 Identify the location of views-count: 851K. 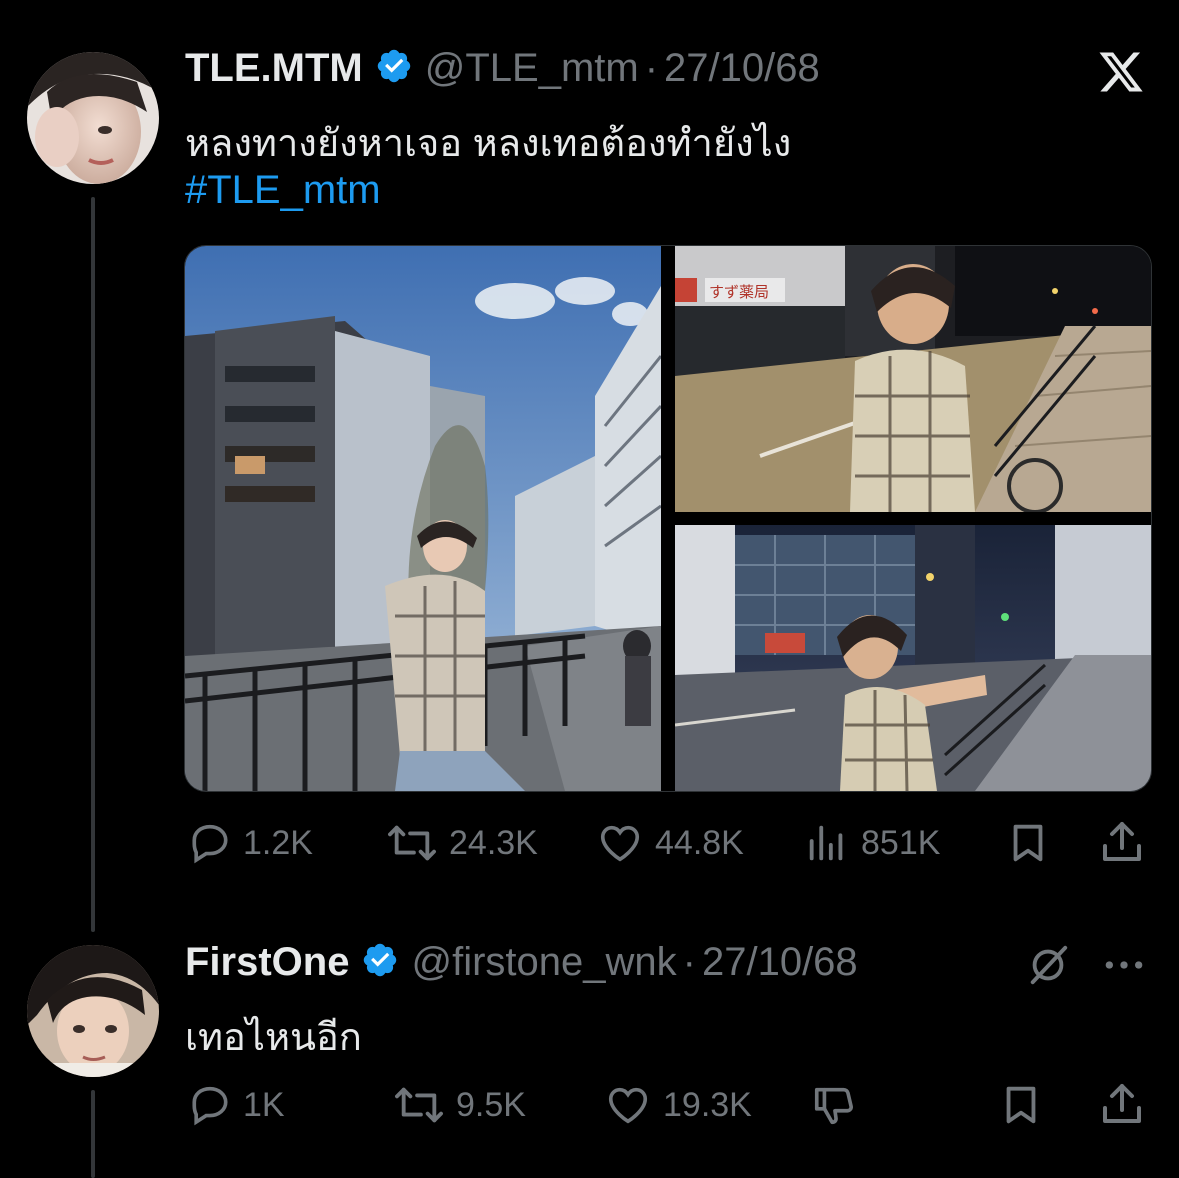
(901, 842).